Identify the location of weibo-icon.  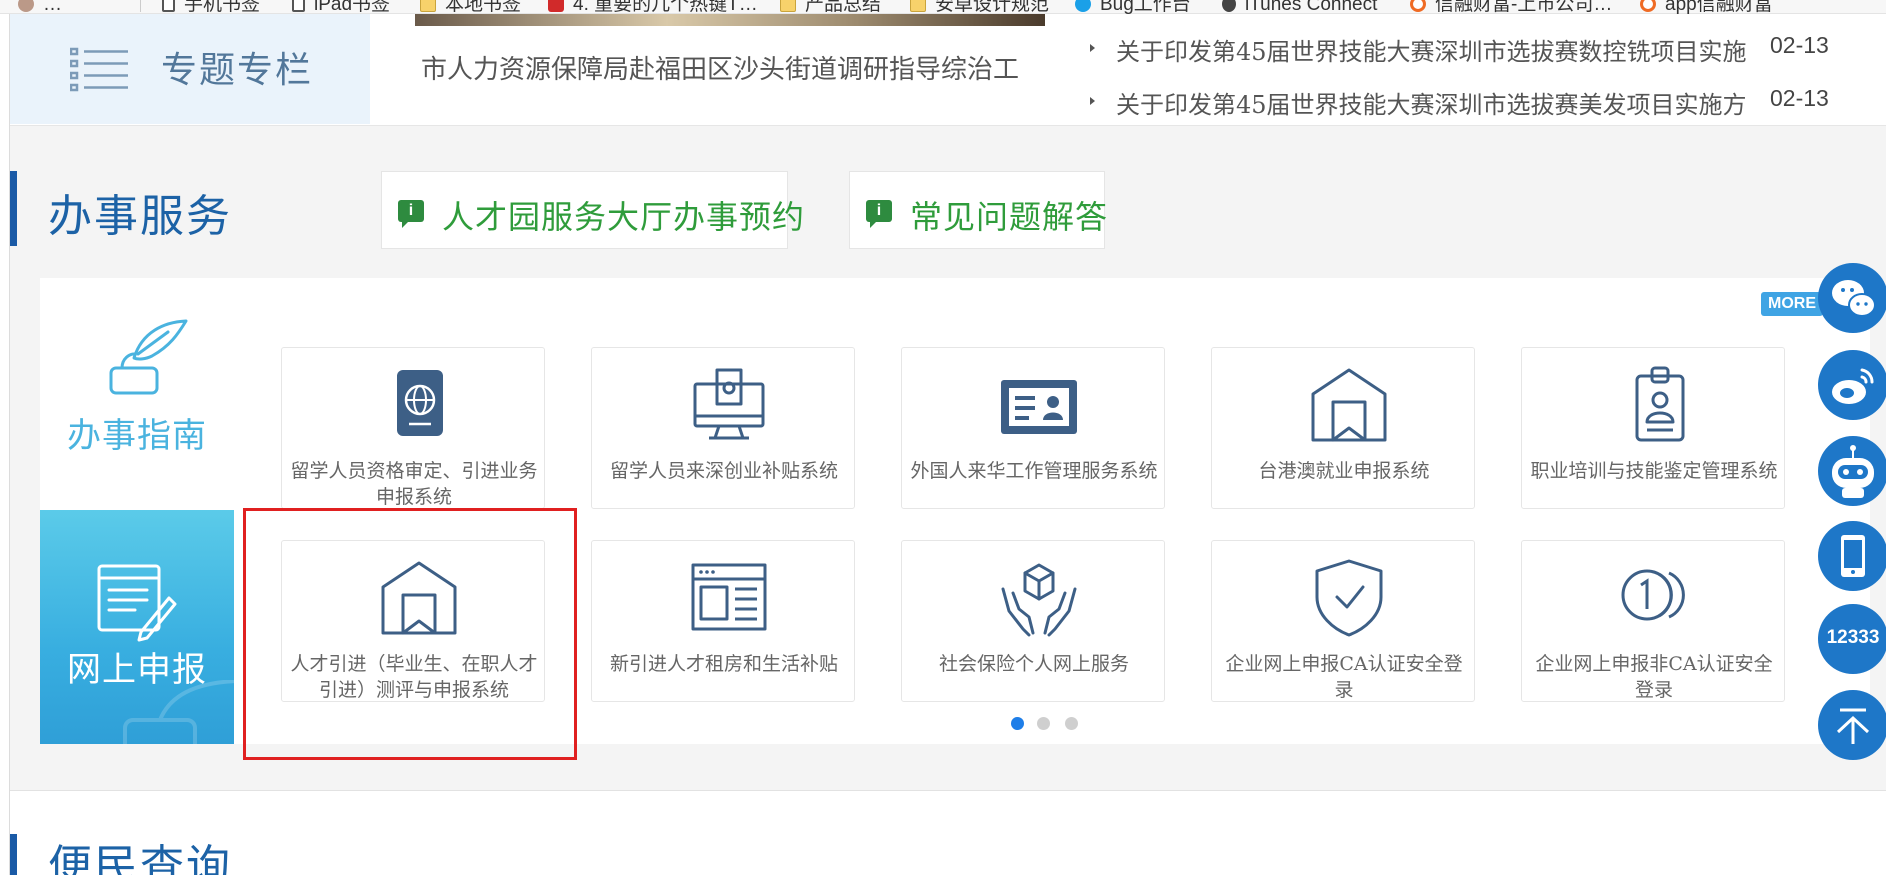
(1853, 386).